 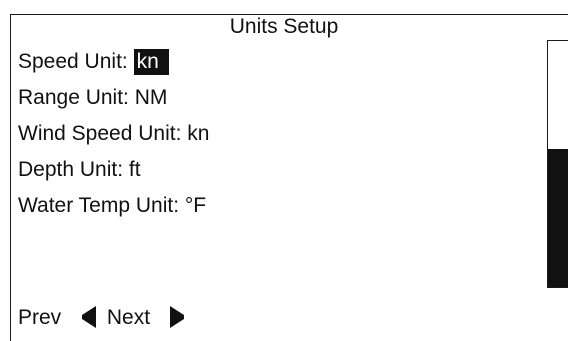 I want to click on prev-label: Prev, so click(x=40, y=317).